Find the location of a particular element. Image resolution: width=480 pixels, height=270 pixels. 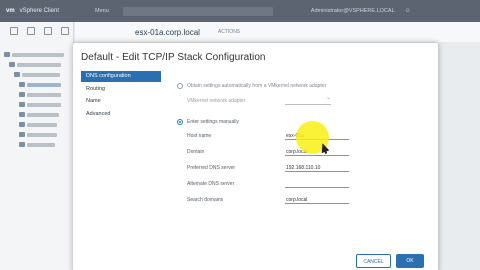

alternate-dns-label: Alternate DNS server is located at coordinates (211, 184).